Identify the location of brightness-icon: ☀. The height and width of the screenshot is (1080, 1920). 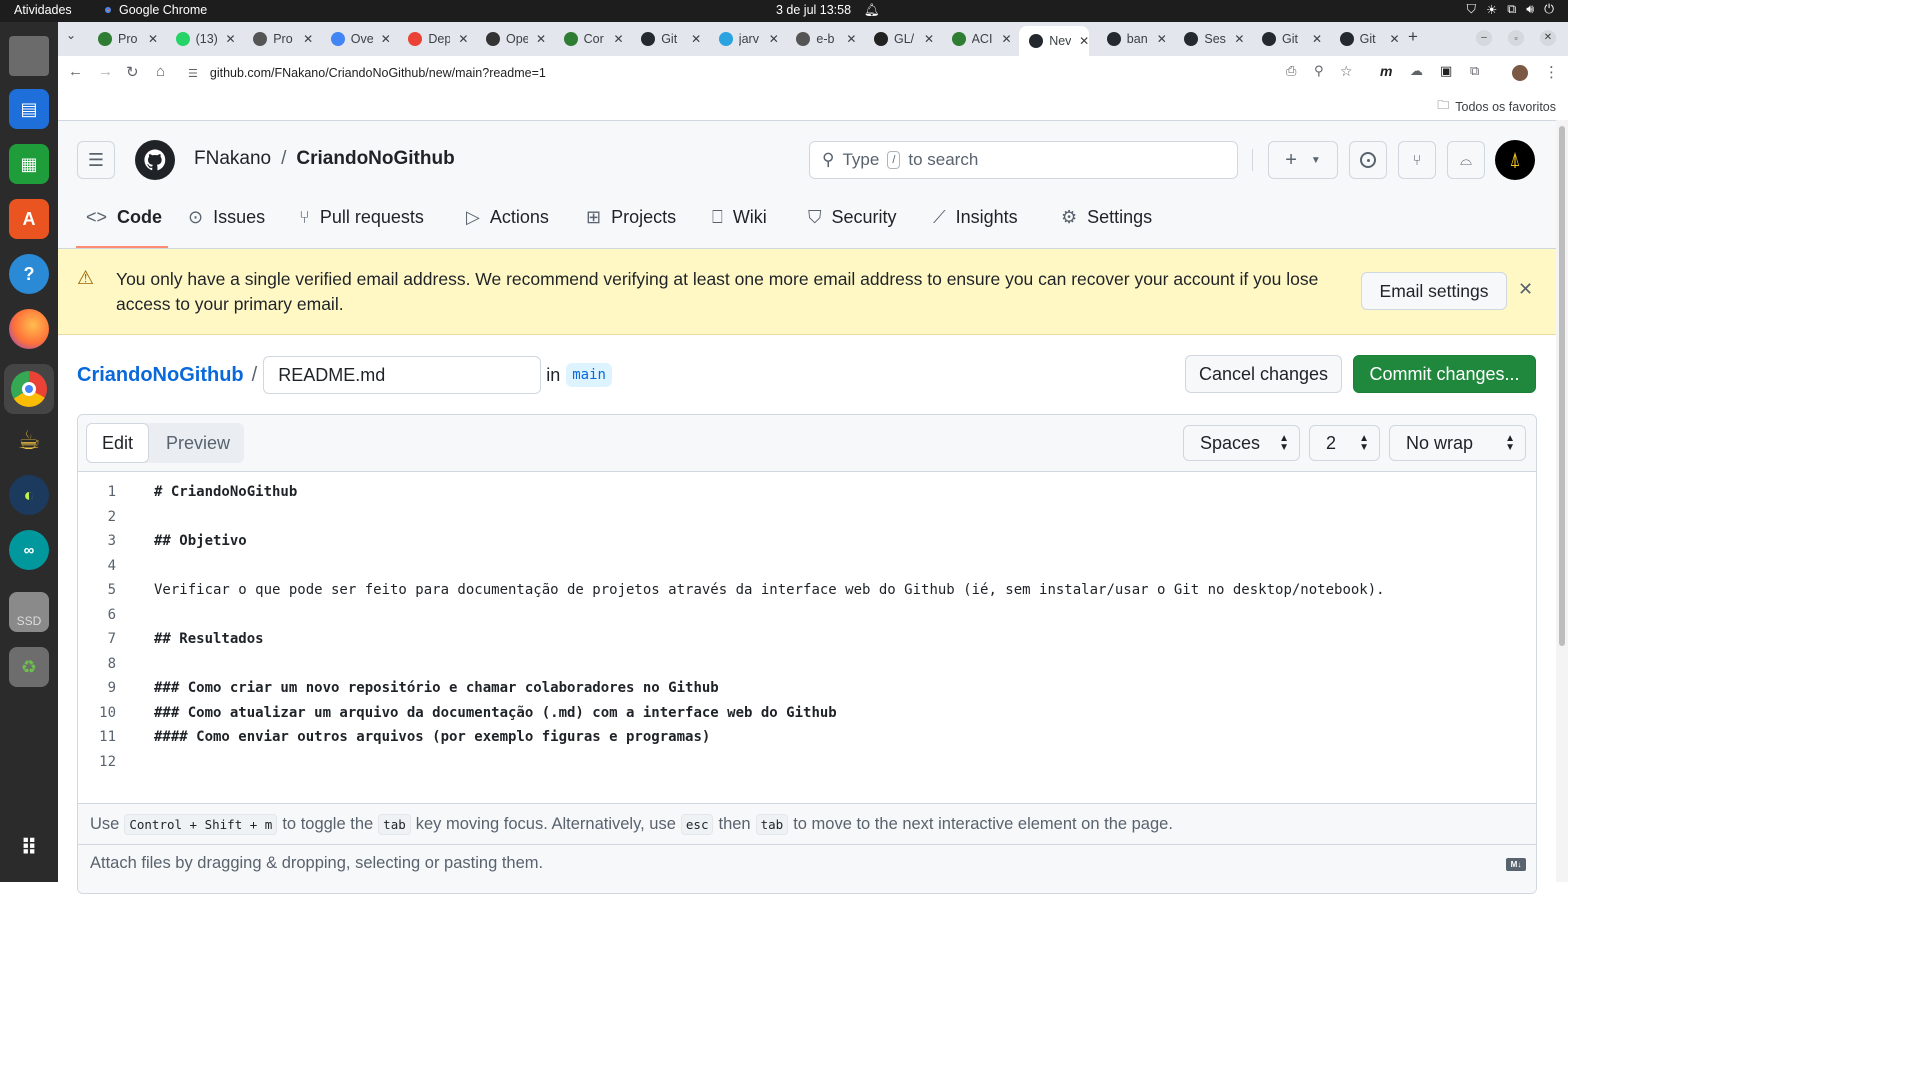
(1491, 9).